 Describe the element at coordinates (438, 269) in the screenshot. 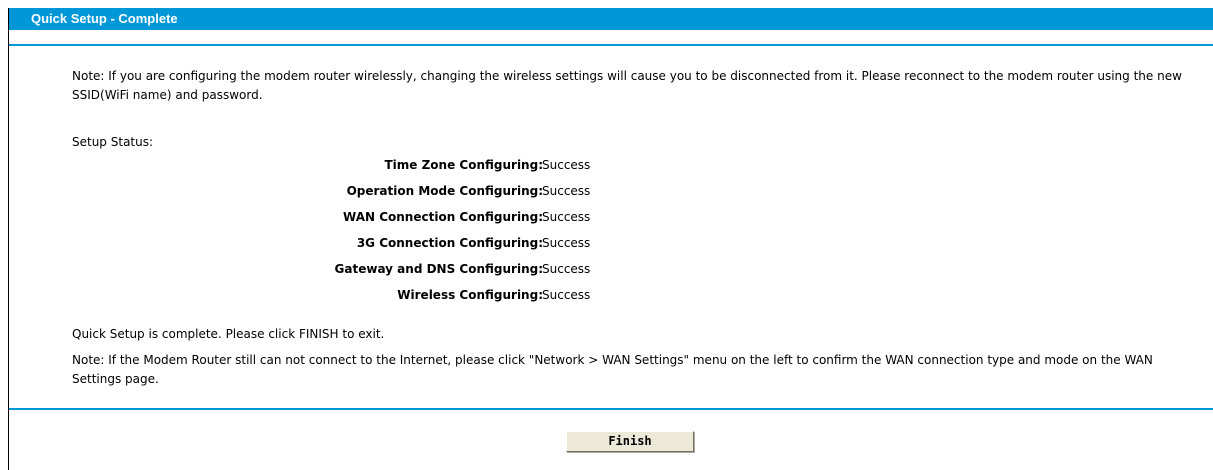

I see `status-label: Gateway and DNS Configuring:` at that location.